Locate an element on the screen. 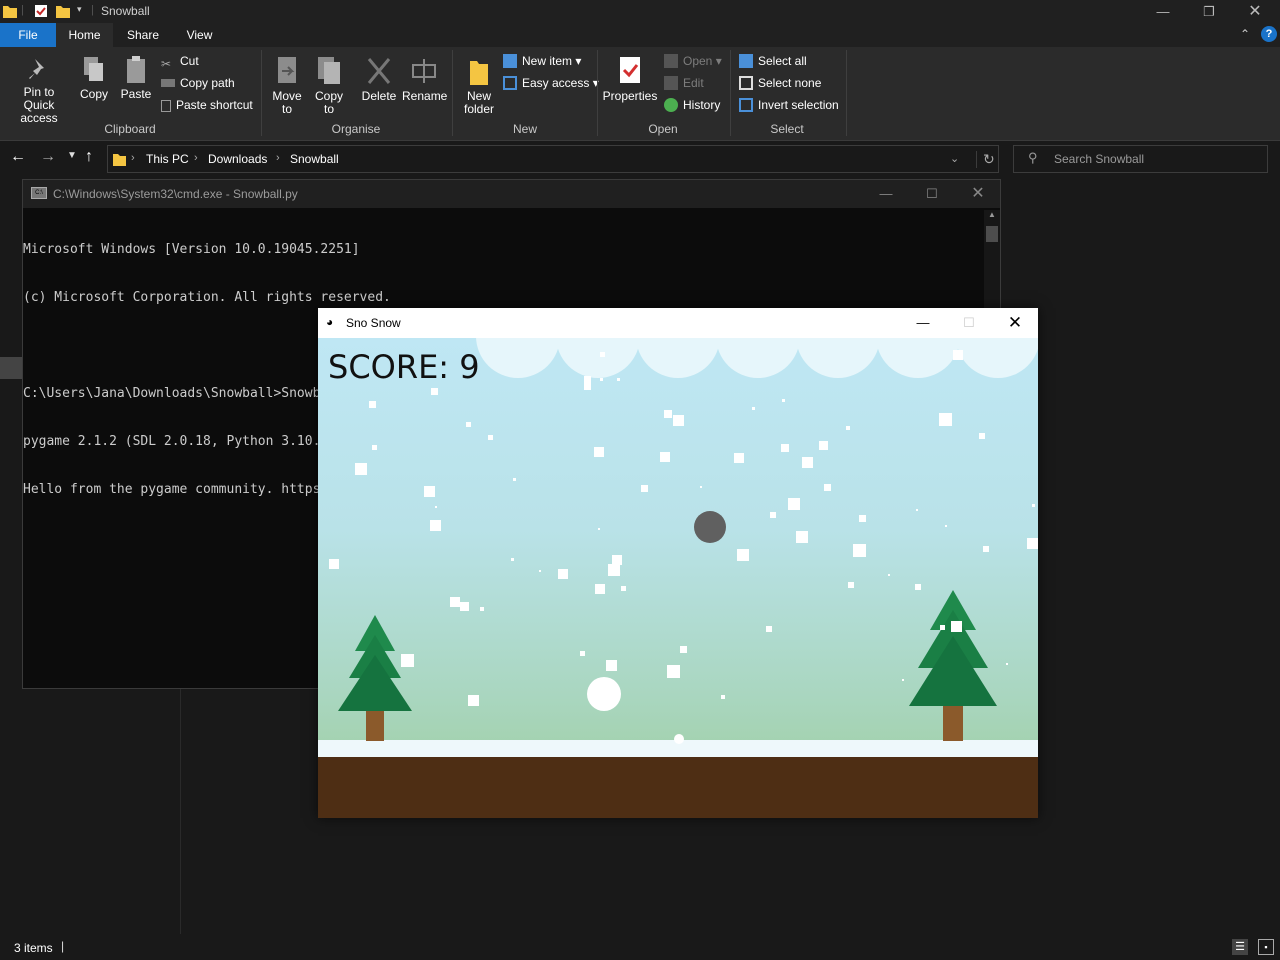  scroll-up-icon: ▲ is located at coordinates (992, 214).